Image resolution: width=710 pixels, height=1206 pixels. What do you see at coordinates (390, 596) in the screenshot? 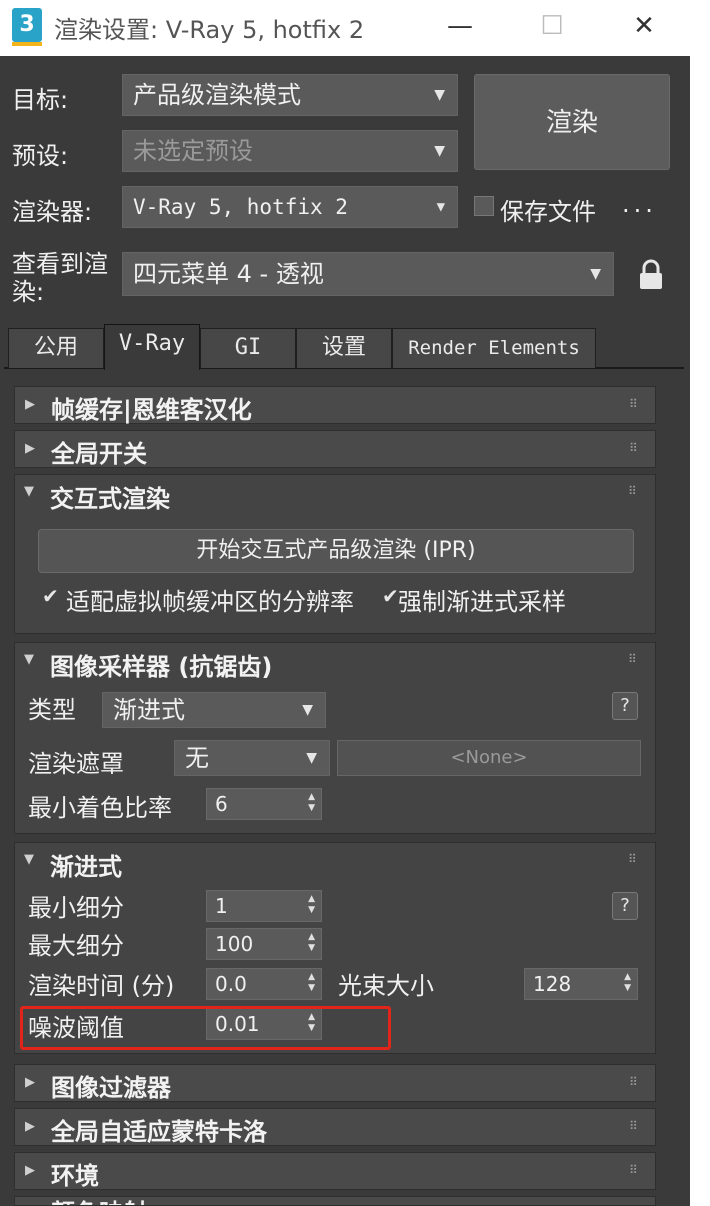
I see `force-progressive-checkbox: ✔` at bounding box center [390, 596].